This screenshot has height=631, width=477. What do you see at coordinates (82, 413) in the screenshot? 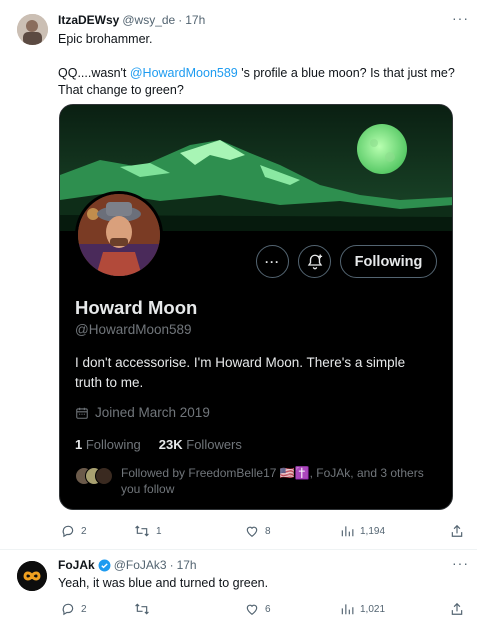
I see `calendar-icon` at bounding box center [82, 413].